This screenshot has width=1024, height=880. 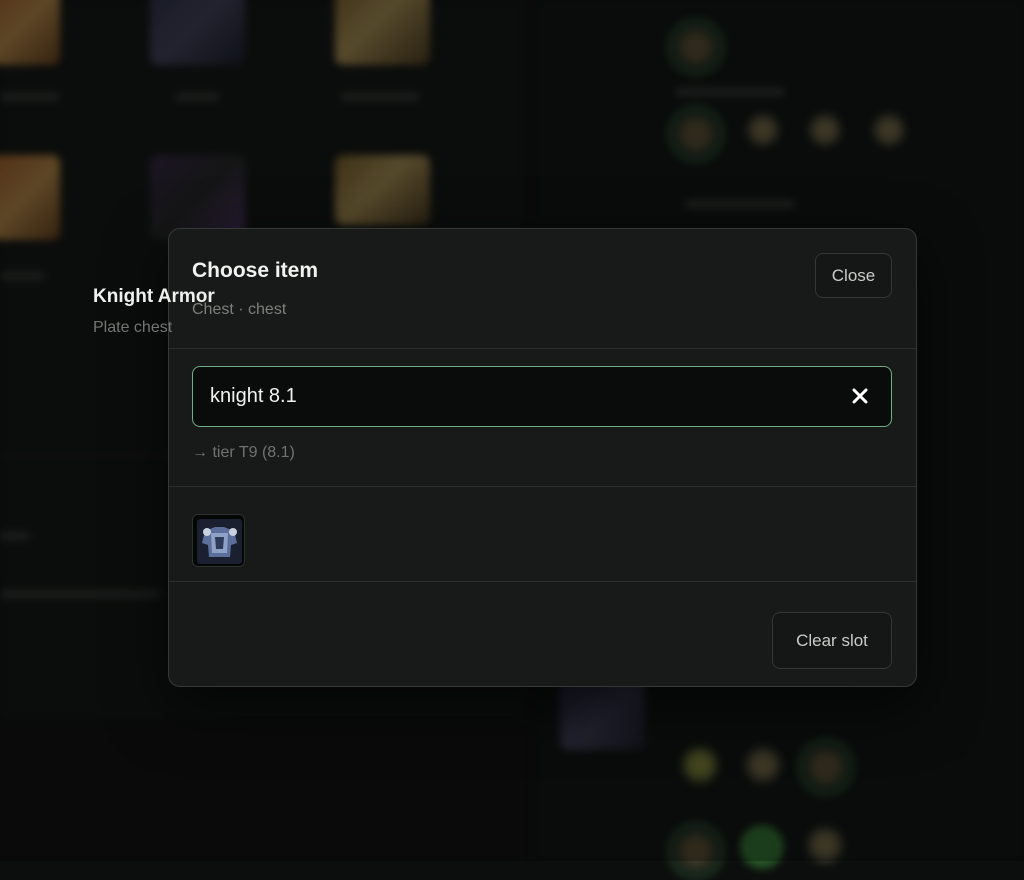 What do you see at coordinates (542, 640) in the screenshot?
I see `dialog-footer: Clear slot` at bounding box center [542, 640].